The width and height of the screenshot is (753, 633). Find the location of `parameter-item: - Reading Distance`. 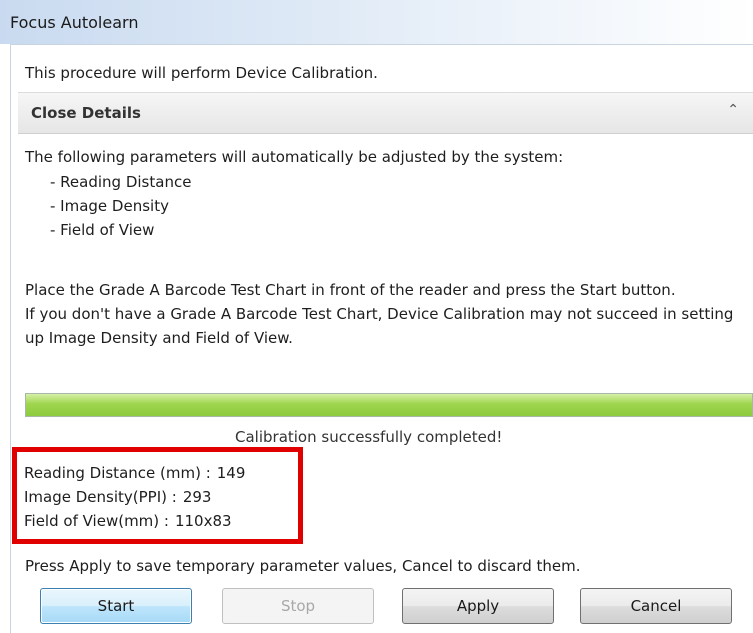

parameter-item: - Reading Distance is located at coordinates (121, 182).